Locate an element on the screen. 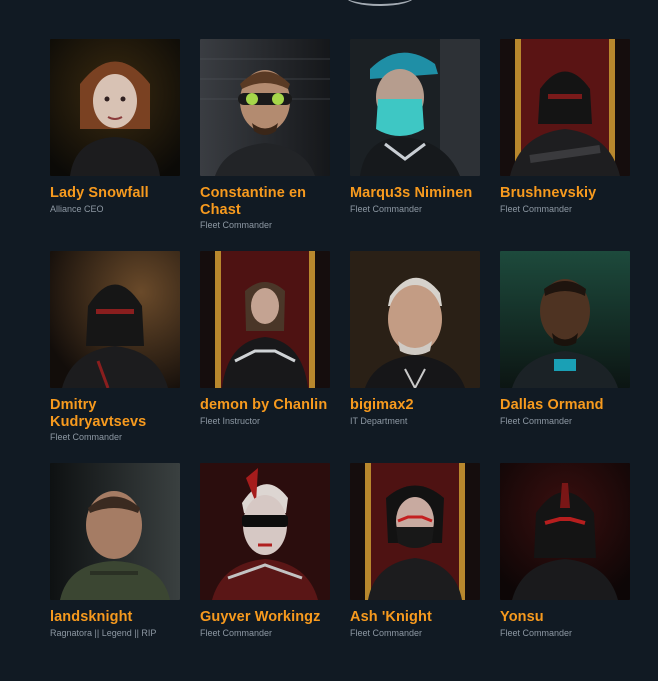 The height and width of the screenshot is (681, 658). member-name: demon by Chanlin is located at coordinates (265, 405).